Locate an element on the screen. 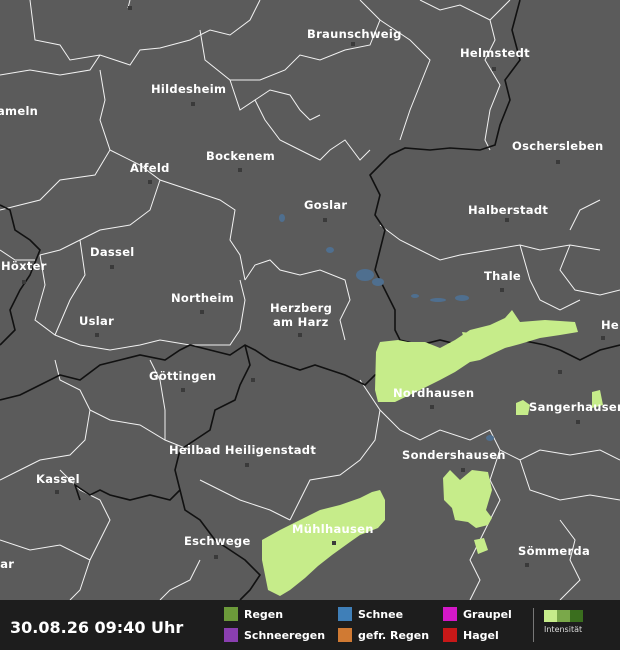 Image resolution: width=620 pixels, height=650 pixels. hail-swatch is located at coordinates (450, 635).